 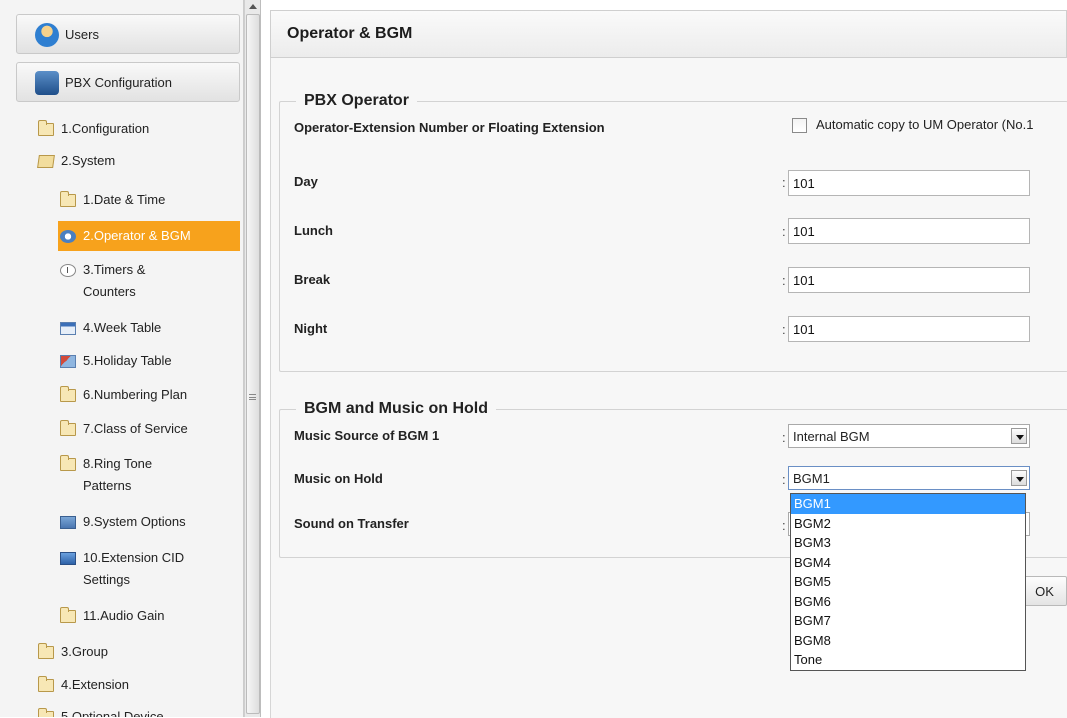 I want to click on users-icon, so click(x=47, y=35).